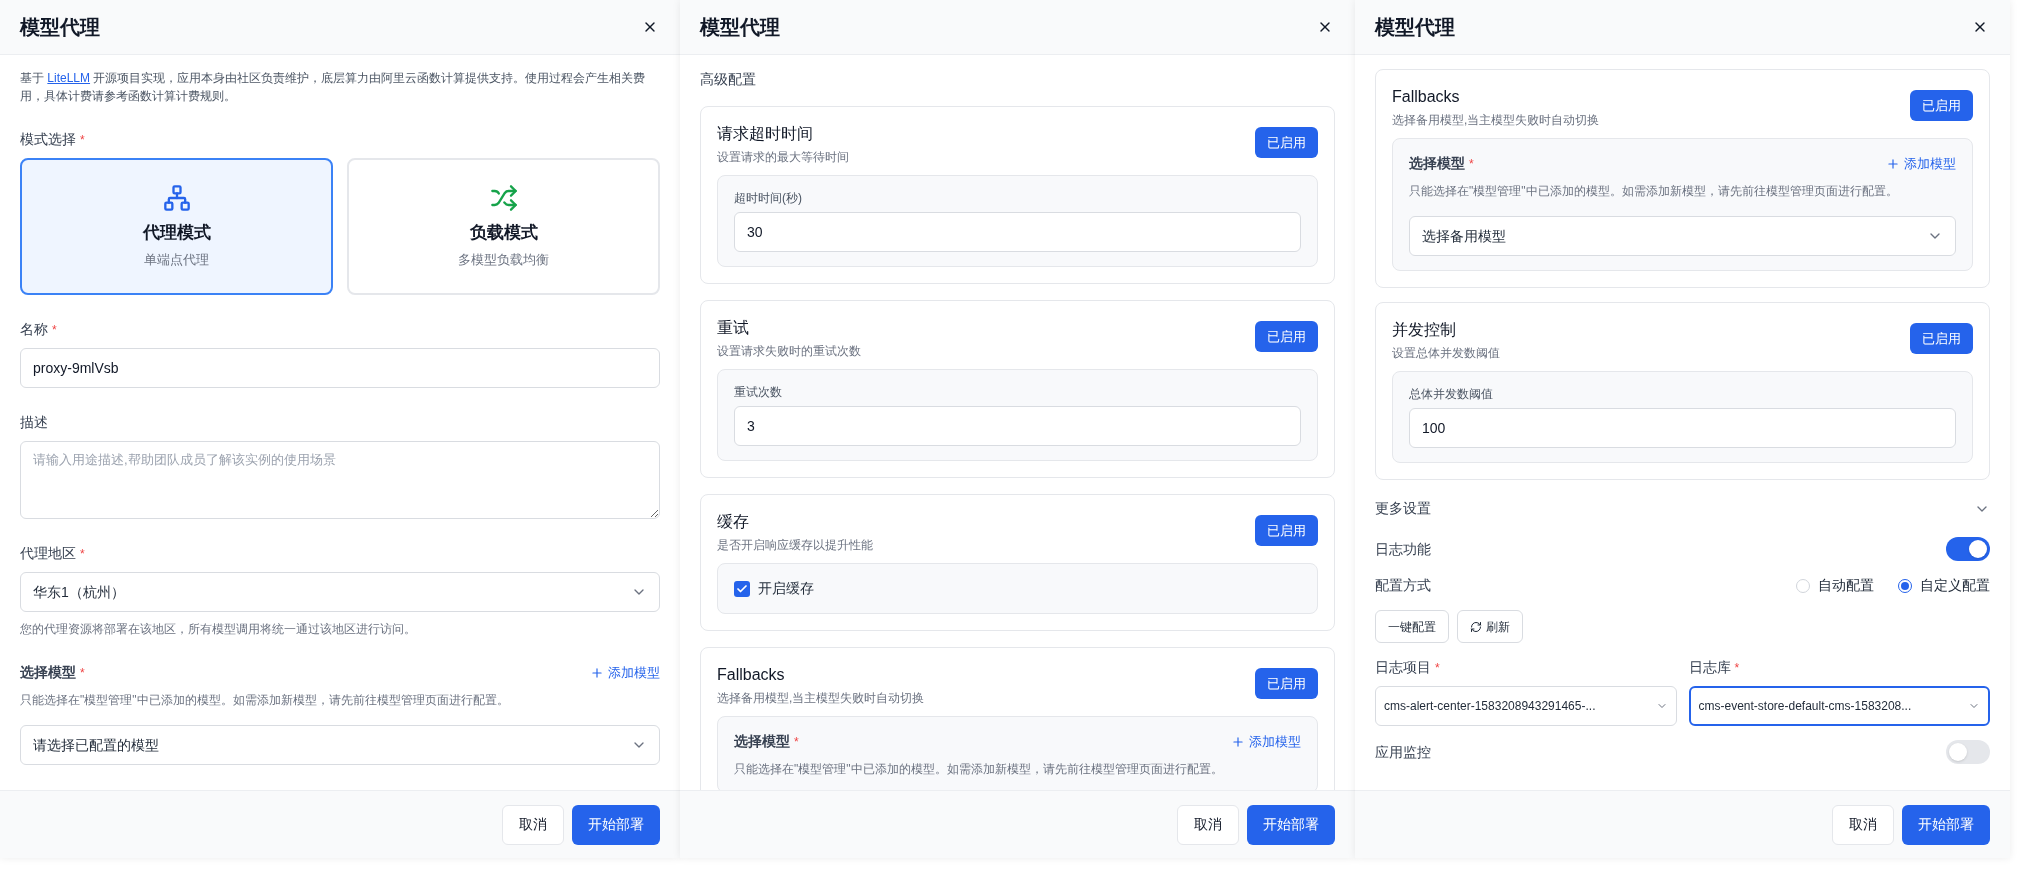  I want to click on field-label: 模式选择, so click(48, 139).